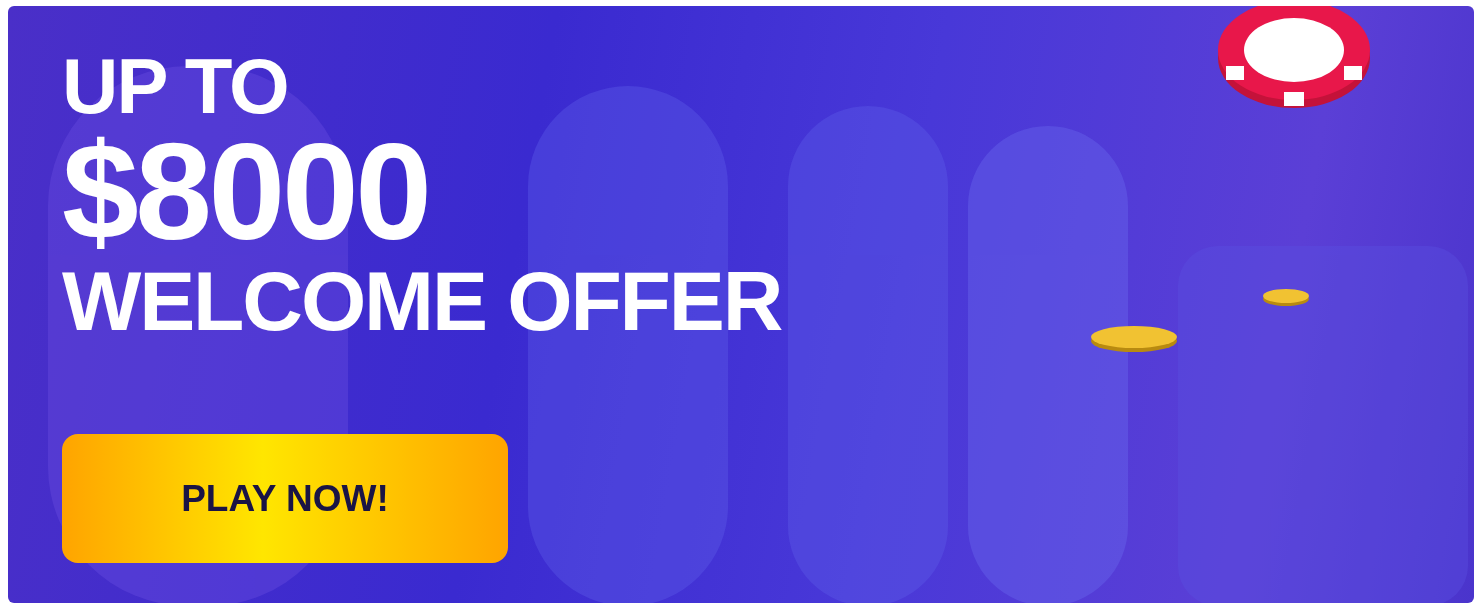  Describe the element at coordinates (422, 301) in the screenshot. I see `headline-text: WELCOME OFFER` at that location.